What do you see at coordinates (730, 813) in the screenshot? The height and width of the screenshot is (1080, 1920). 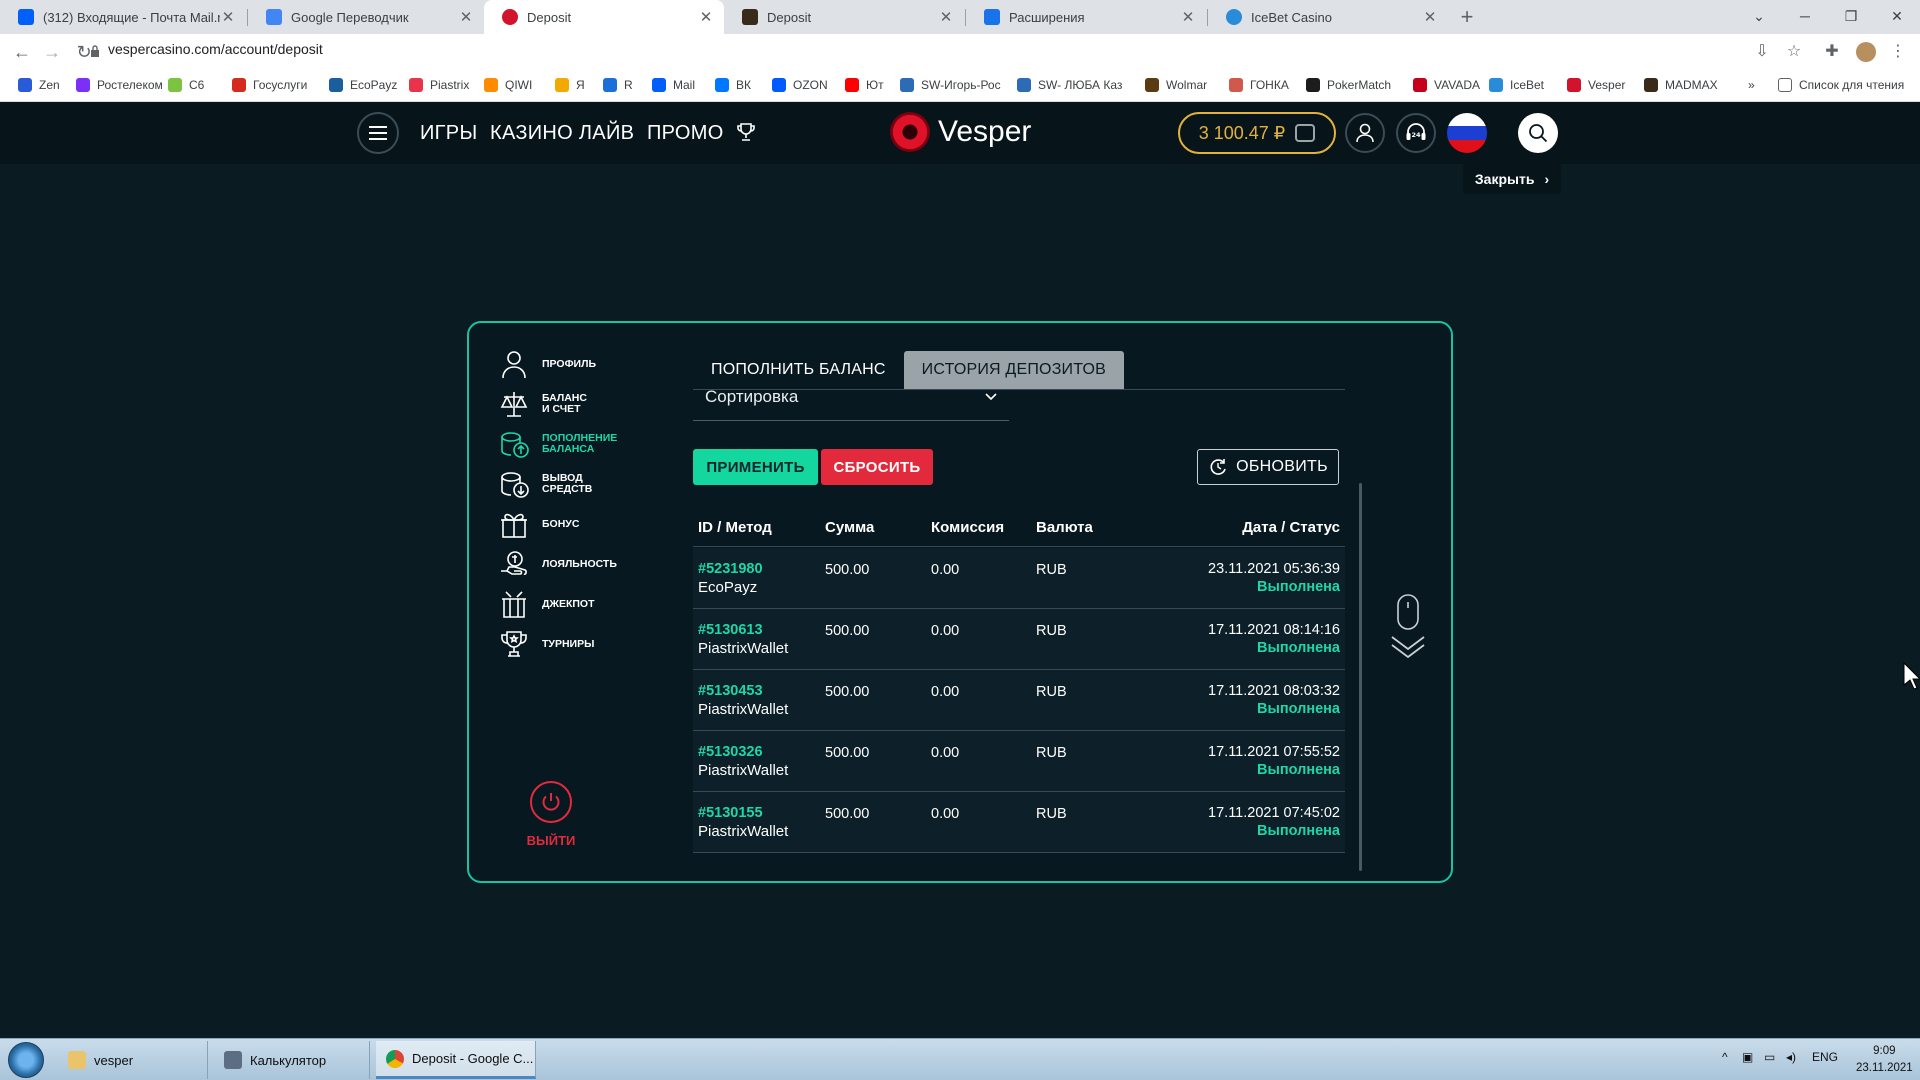 I see `deposit-id-link: #5130155` at bounding box center [730, 813].